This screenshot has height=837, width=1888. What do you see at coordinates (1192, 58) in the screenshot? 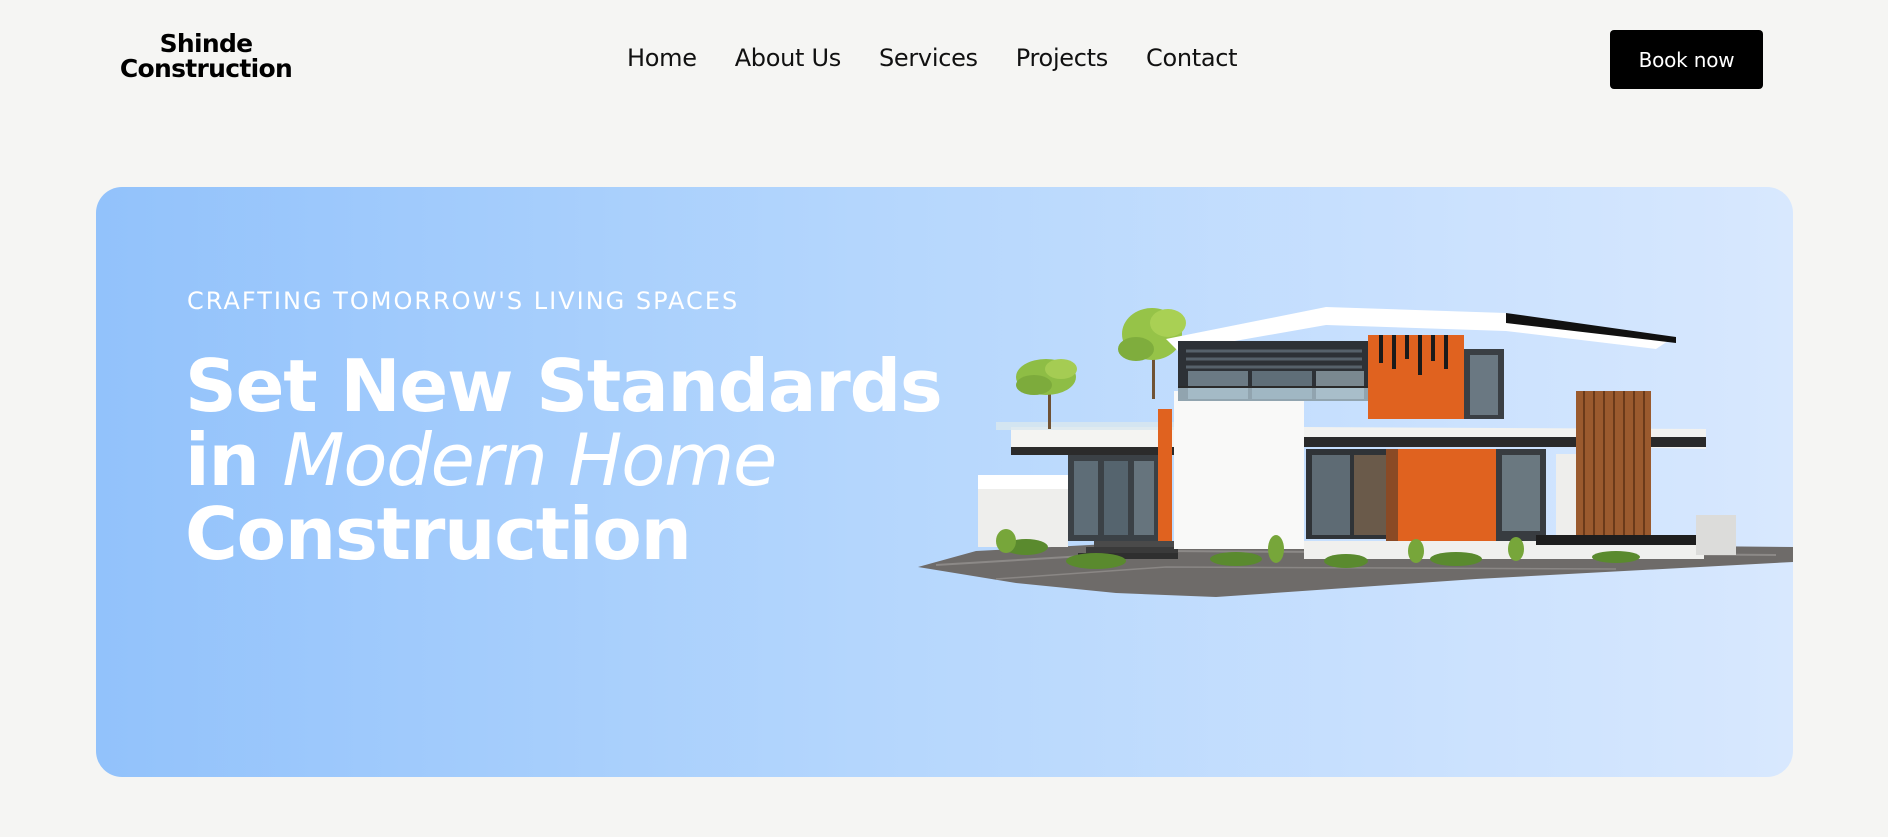
I see `nav-contact: Contact` at bounding box center [1192, 58].